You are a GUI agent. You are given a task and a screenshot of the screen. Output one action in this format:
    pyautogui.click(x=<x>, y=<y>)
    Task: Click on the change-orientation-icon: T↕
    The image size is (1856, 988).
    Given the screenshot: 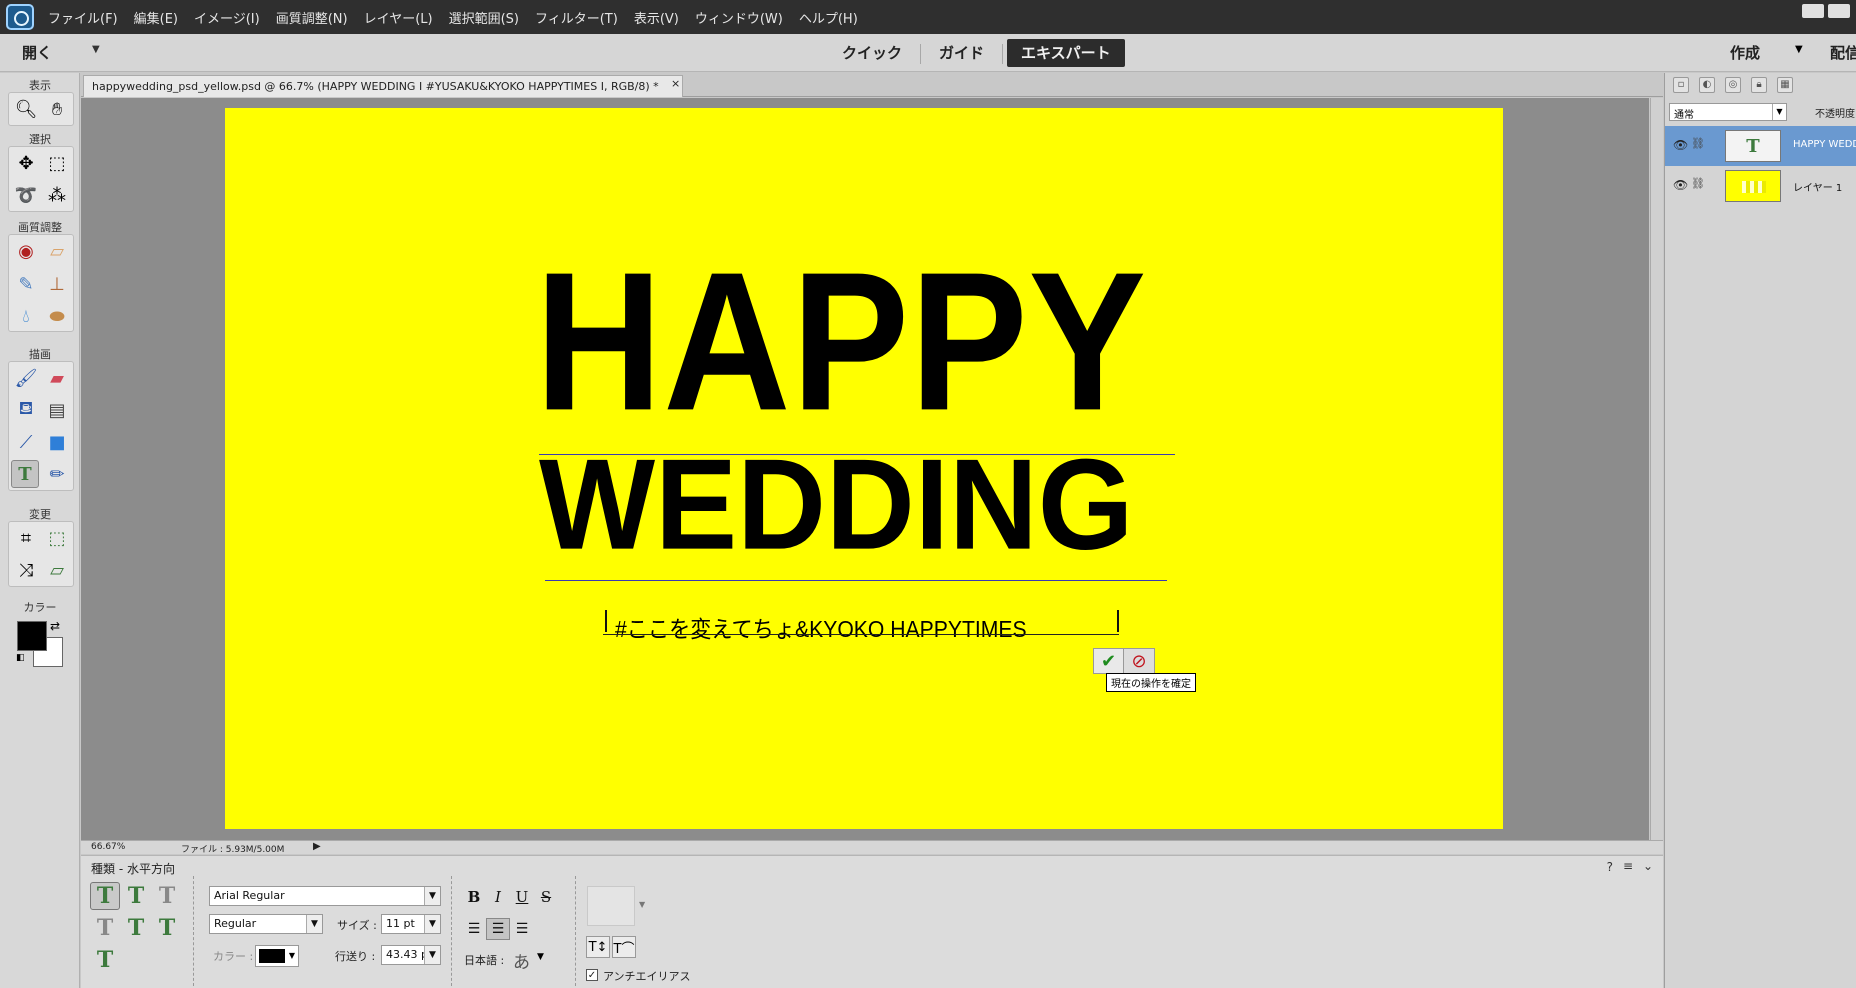 What is the action you would take?
    pyautogui.click(x=598, y=947)
    